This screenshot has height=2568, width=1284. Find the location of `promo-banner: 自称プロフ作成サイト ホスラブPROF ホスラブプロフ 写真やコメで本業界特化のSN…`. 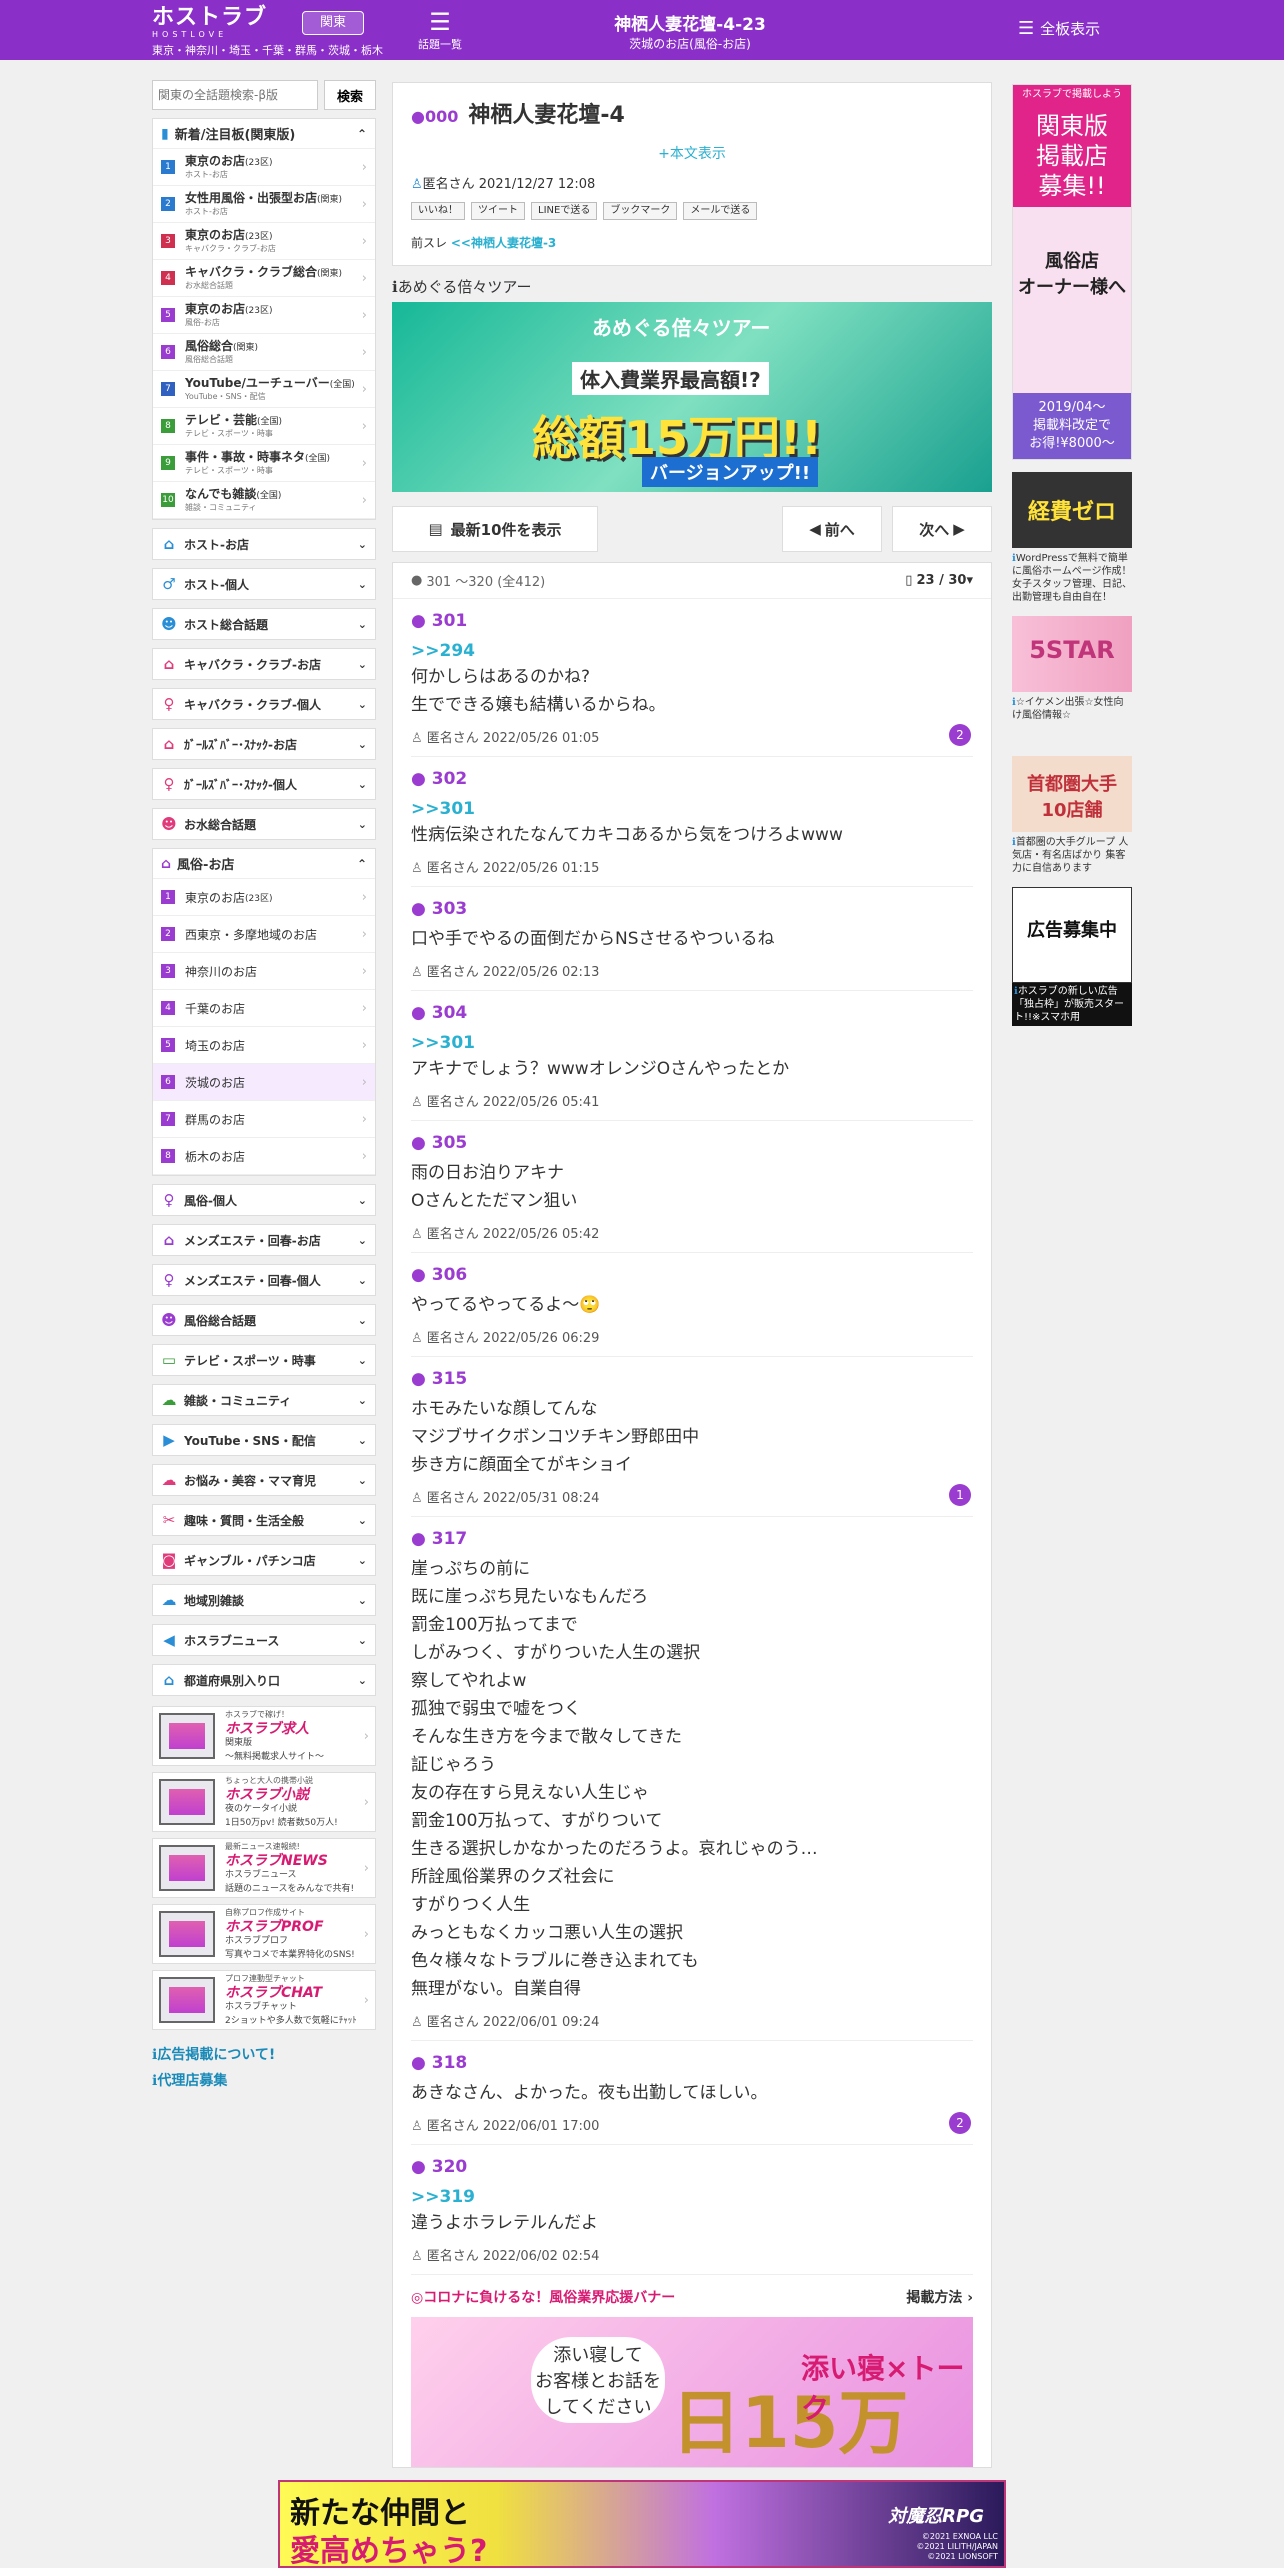

promo-banner: 自称プロフ作成サイト ホスラブPROF ホスラブプロフ 写真やコメで本業界特化のSN… is located at coordinates (264, 1934).